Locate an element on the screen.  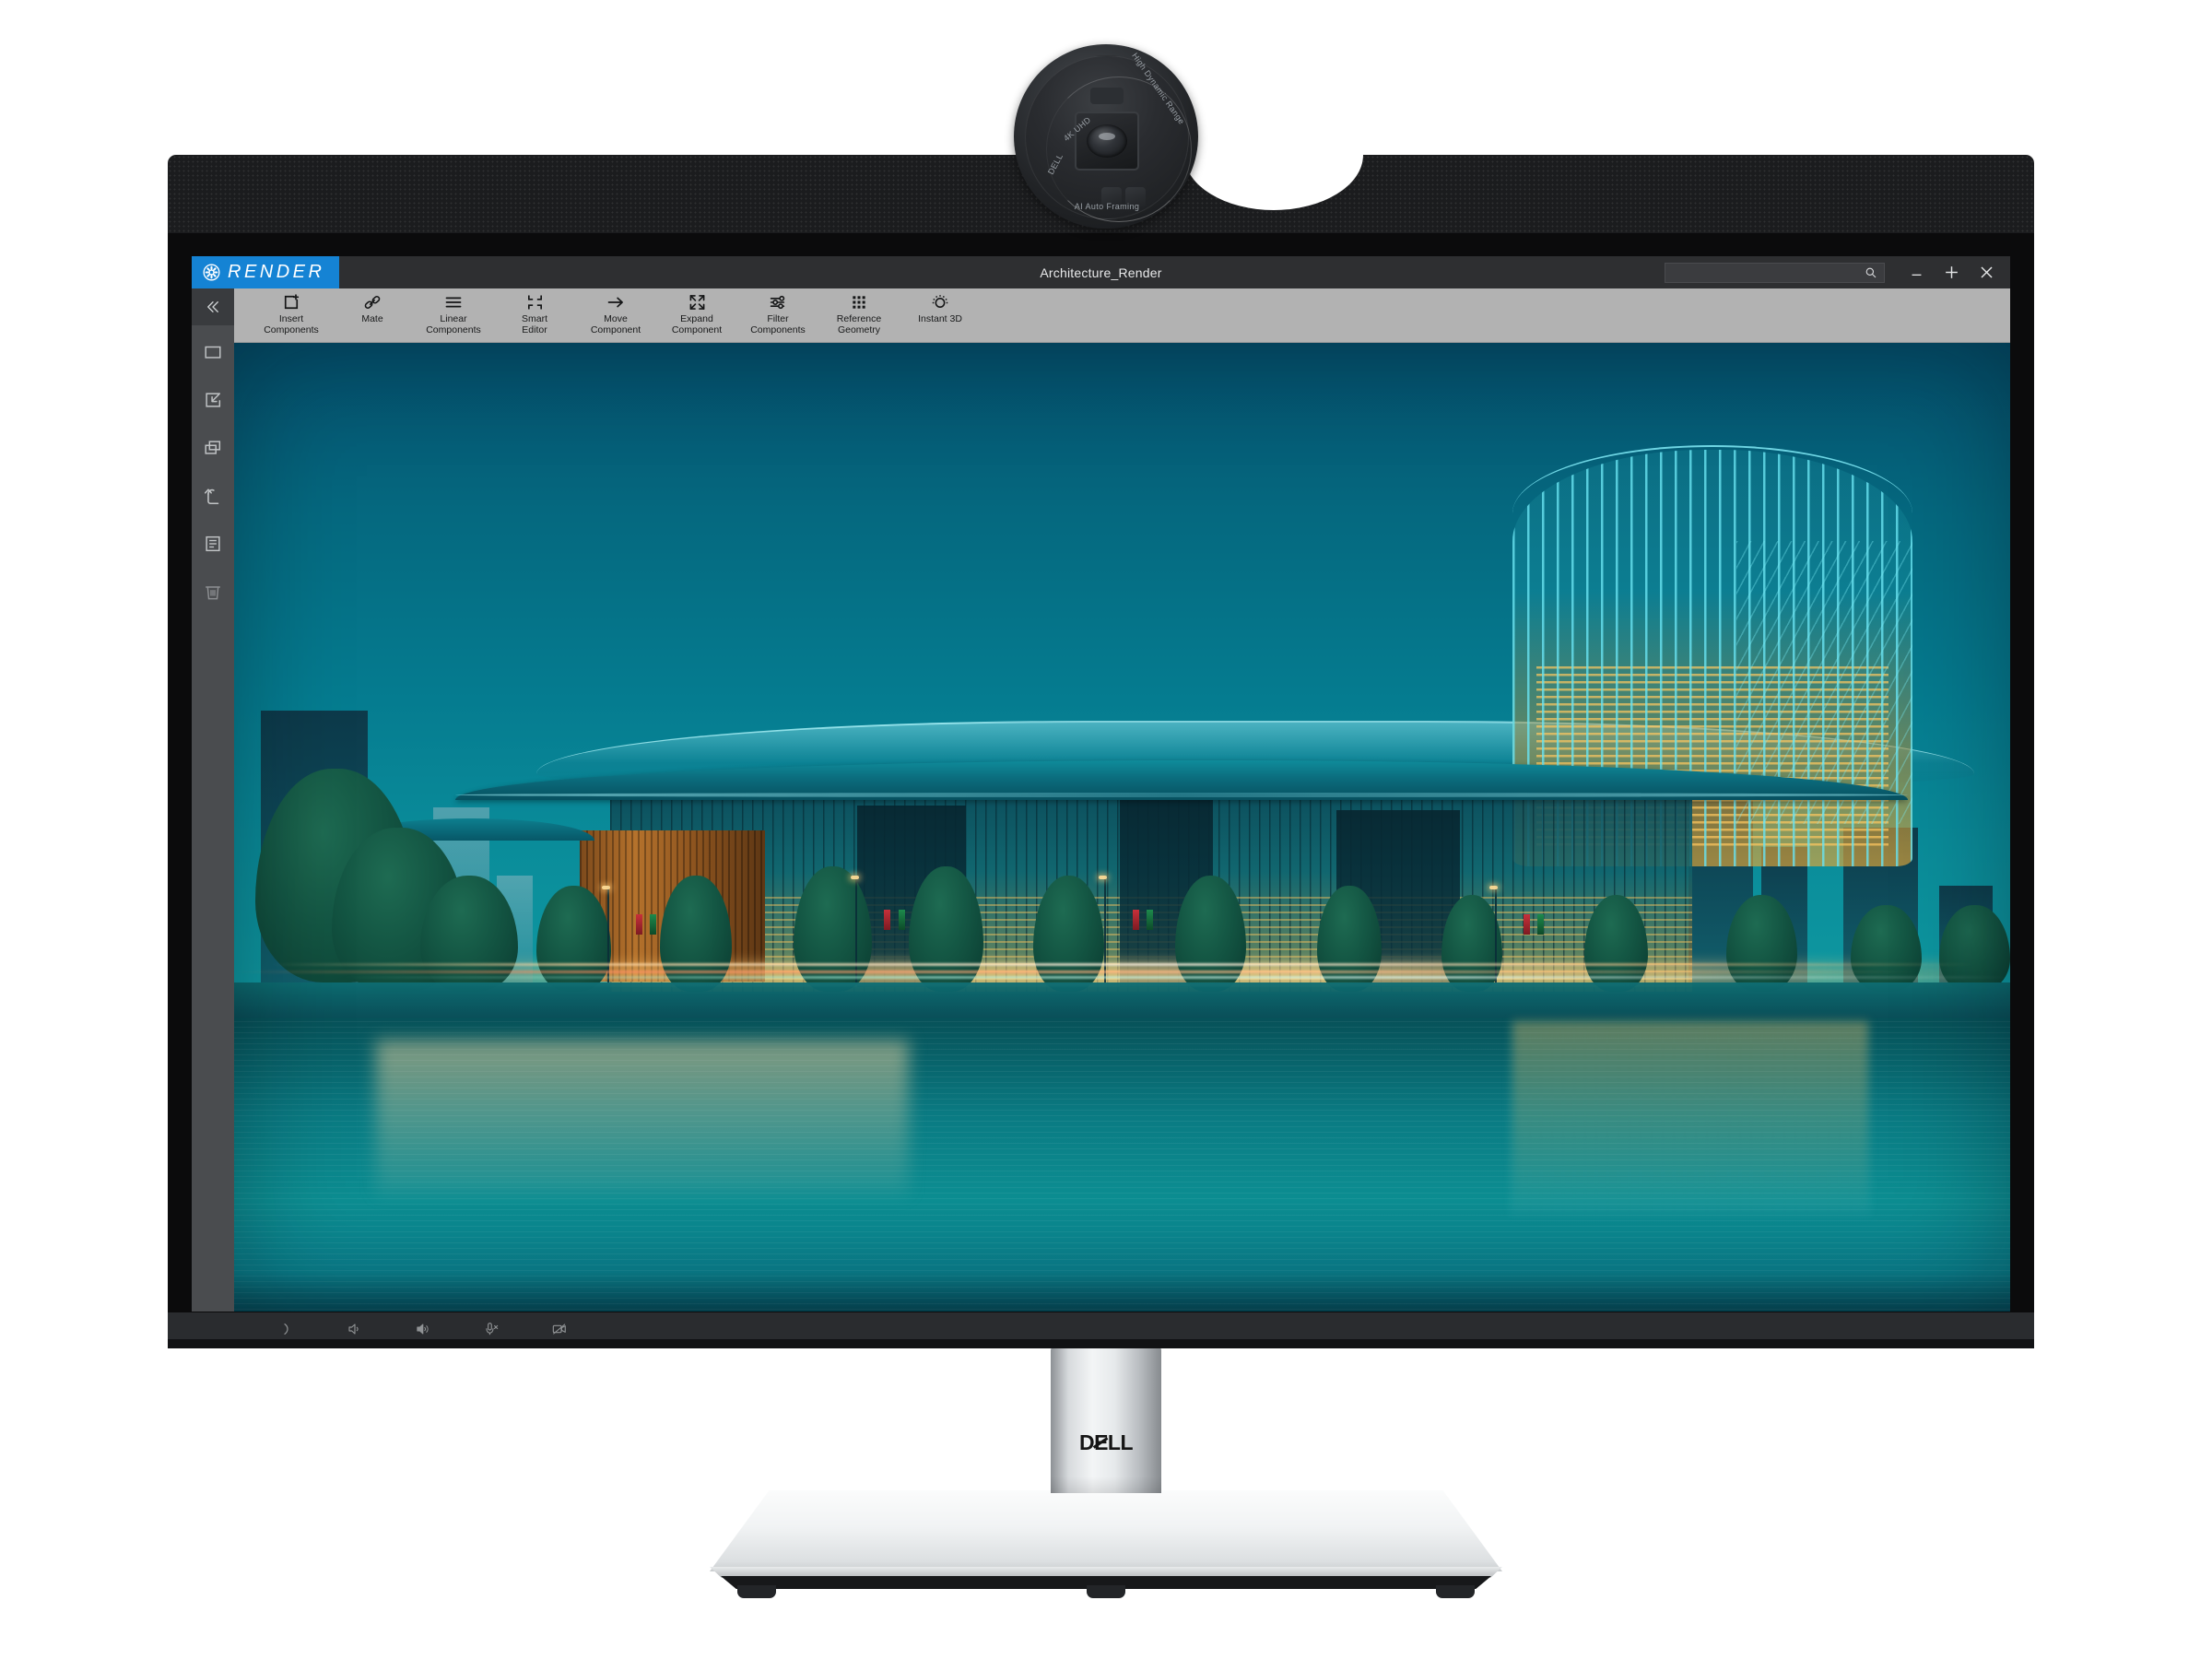
webcam-sensor-slot is located at coordinates (1107, 96).